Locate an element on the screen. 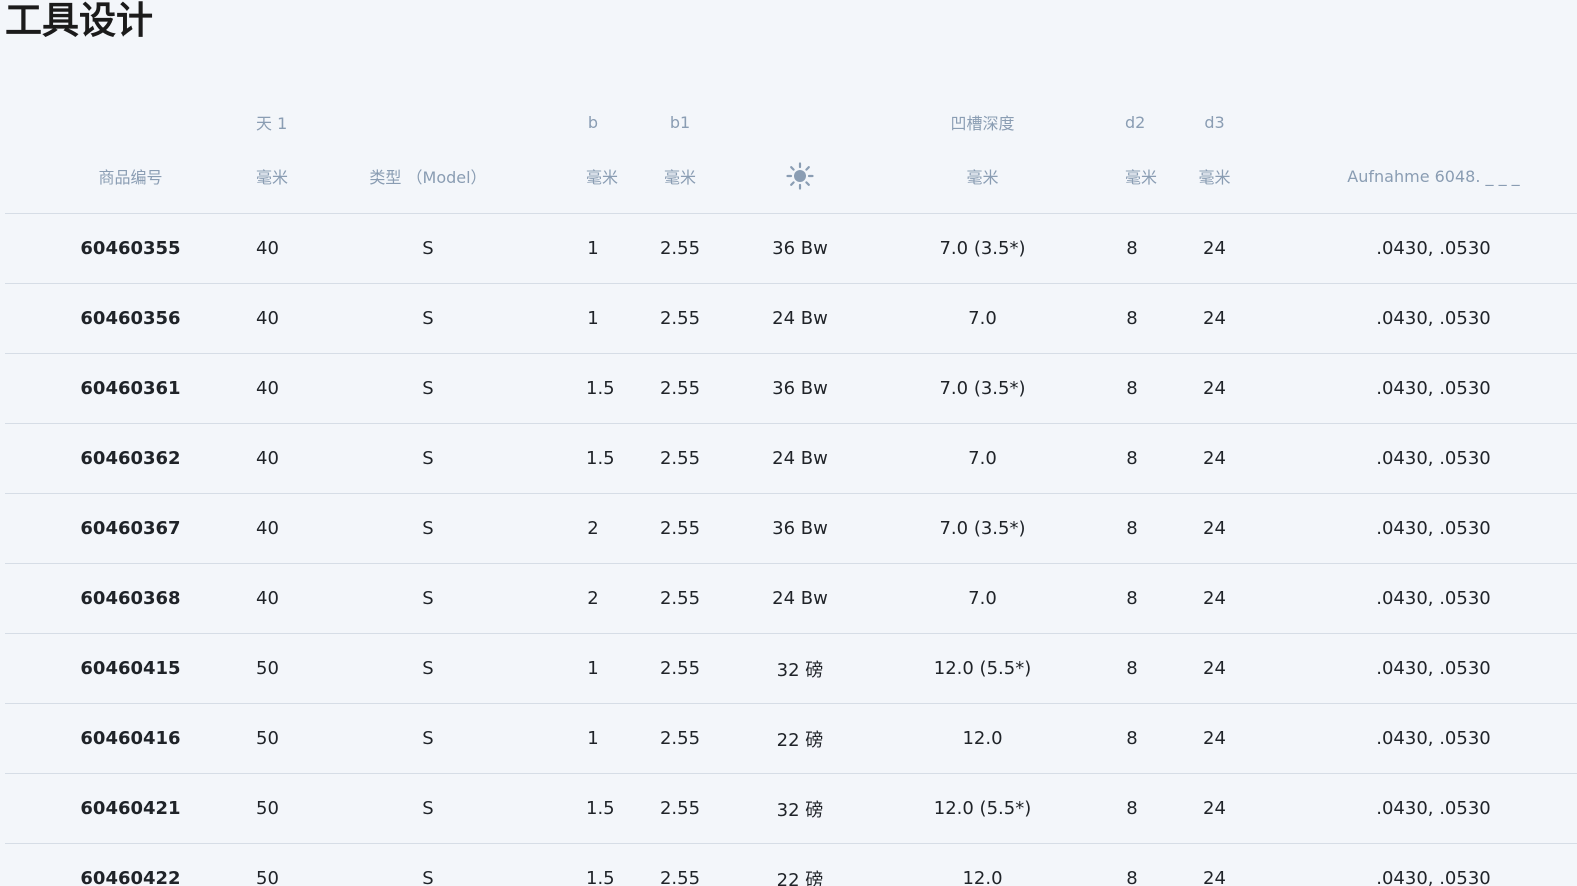 The width and height of the screenshot is (1577, 886). header-article-number: 商品编号 is located at coordinates (130, 180).